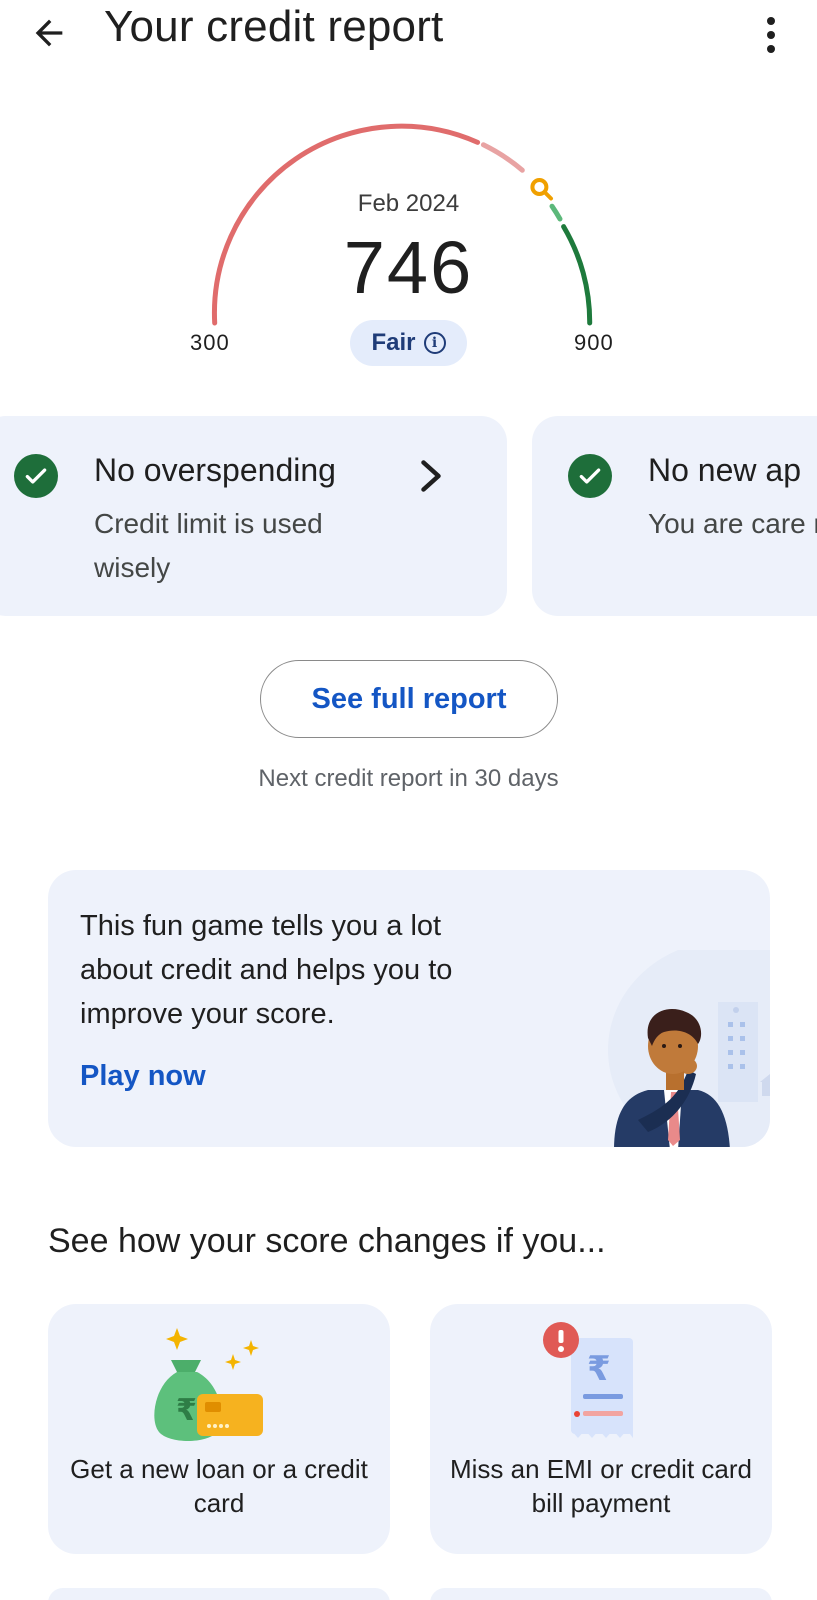 This screenshot has width=817, height=1600. What do you see at coordinates (431, 476) in the screenshot?
I see `chevron-right-icon` at bounding box center [431, 476].